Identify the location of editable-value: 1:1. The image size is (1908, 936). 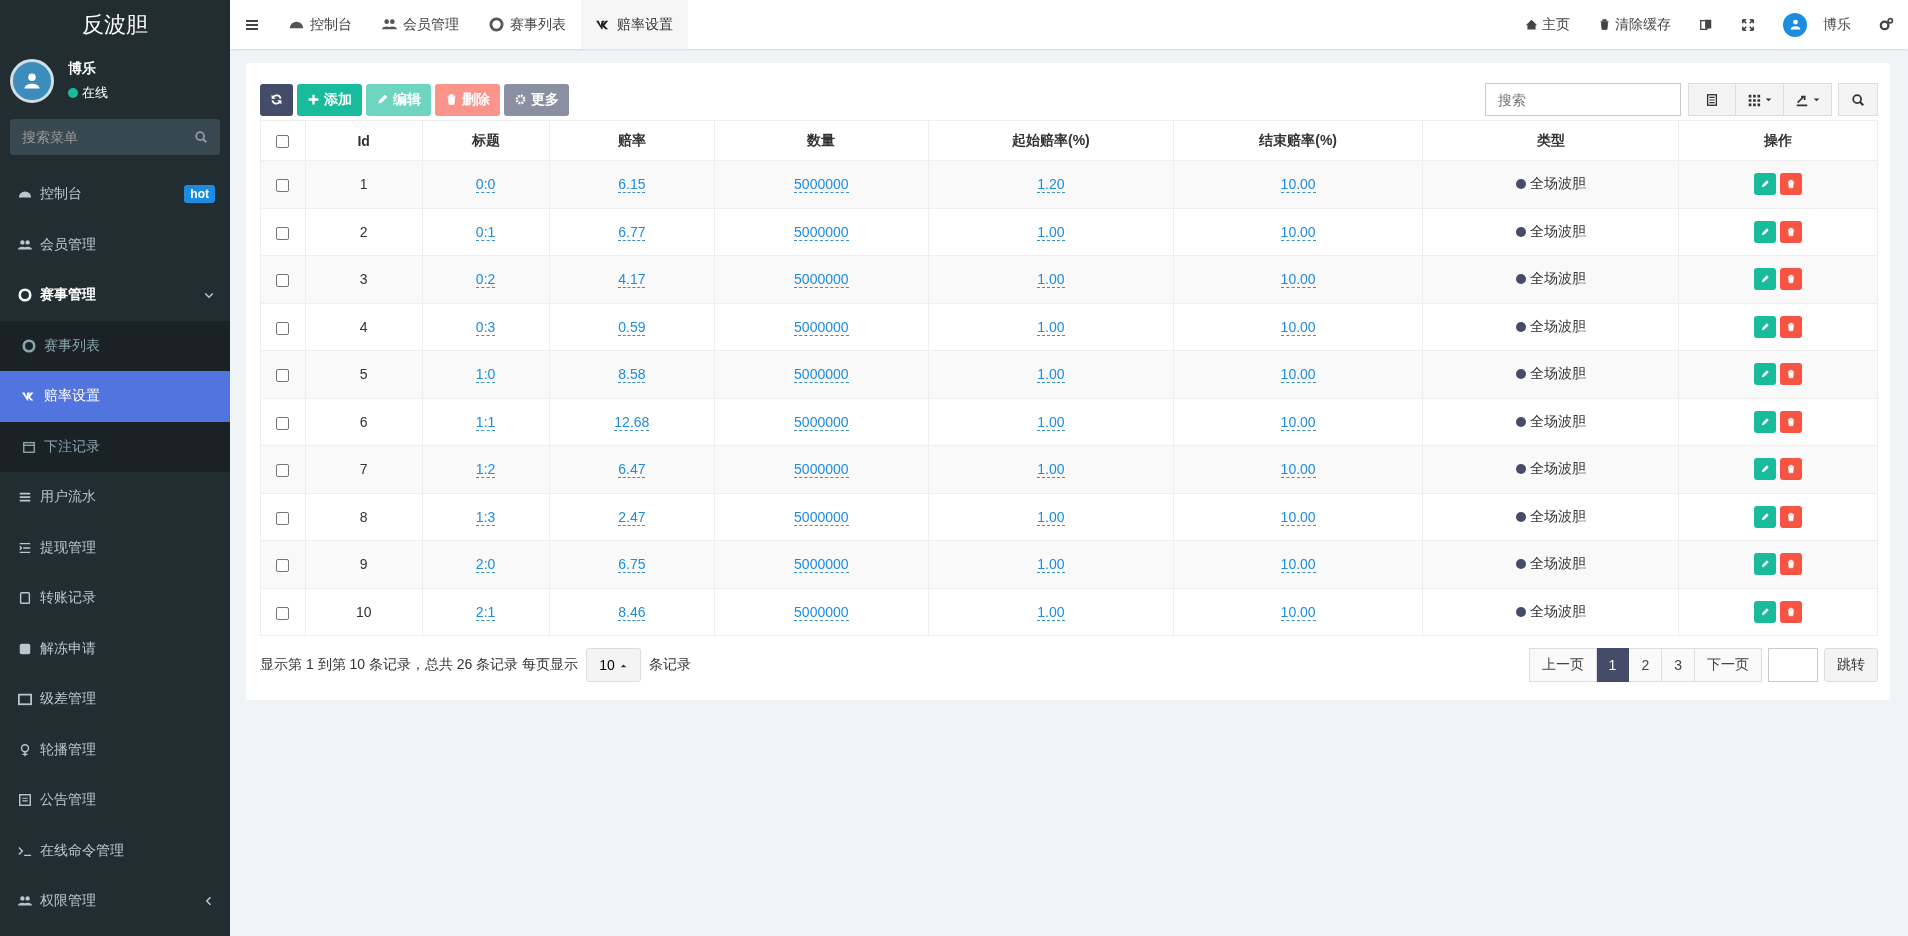
(485, 422).